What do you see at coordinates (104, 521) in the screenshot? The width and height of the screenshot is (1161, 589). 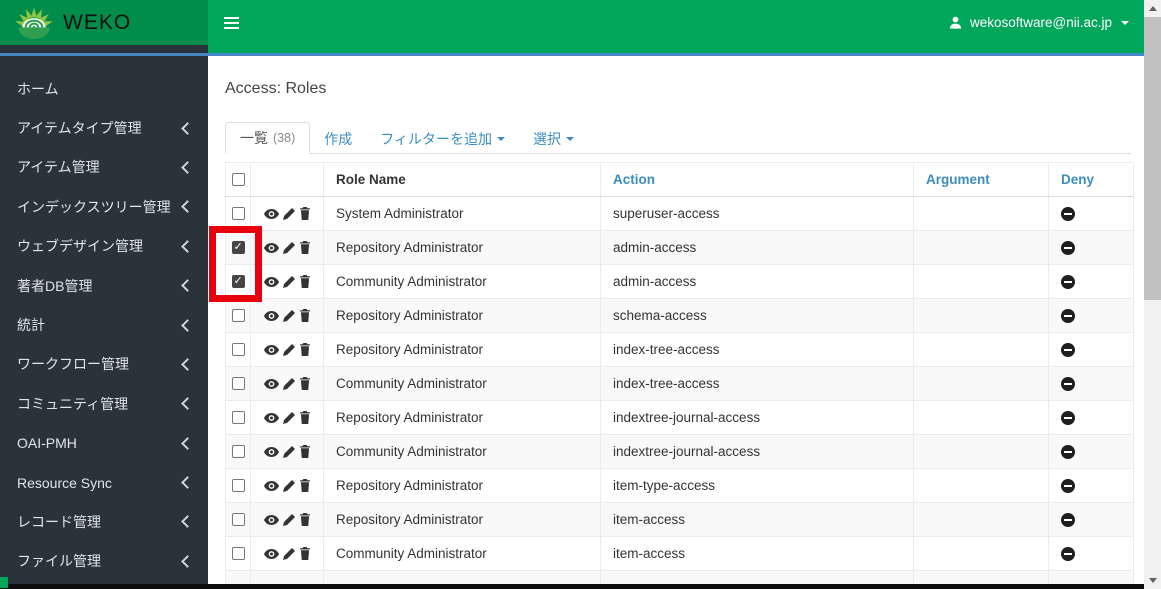 I see `sidebar-item: レコード管理` at bounding box center [104, 521].